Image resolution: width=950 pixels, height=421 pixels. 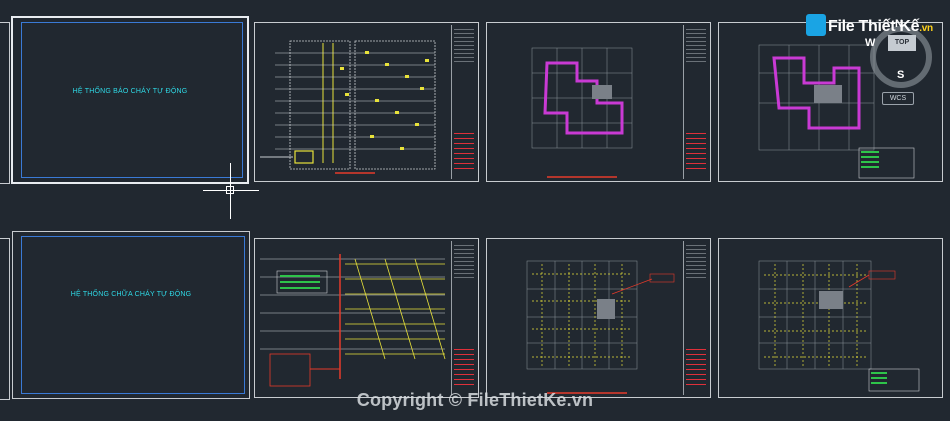 I want to click on crosshair-cursor, so click(x=231, y=191).